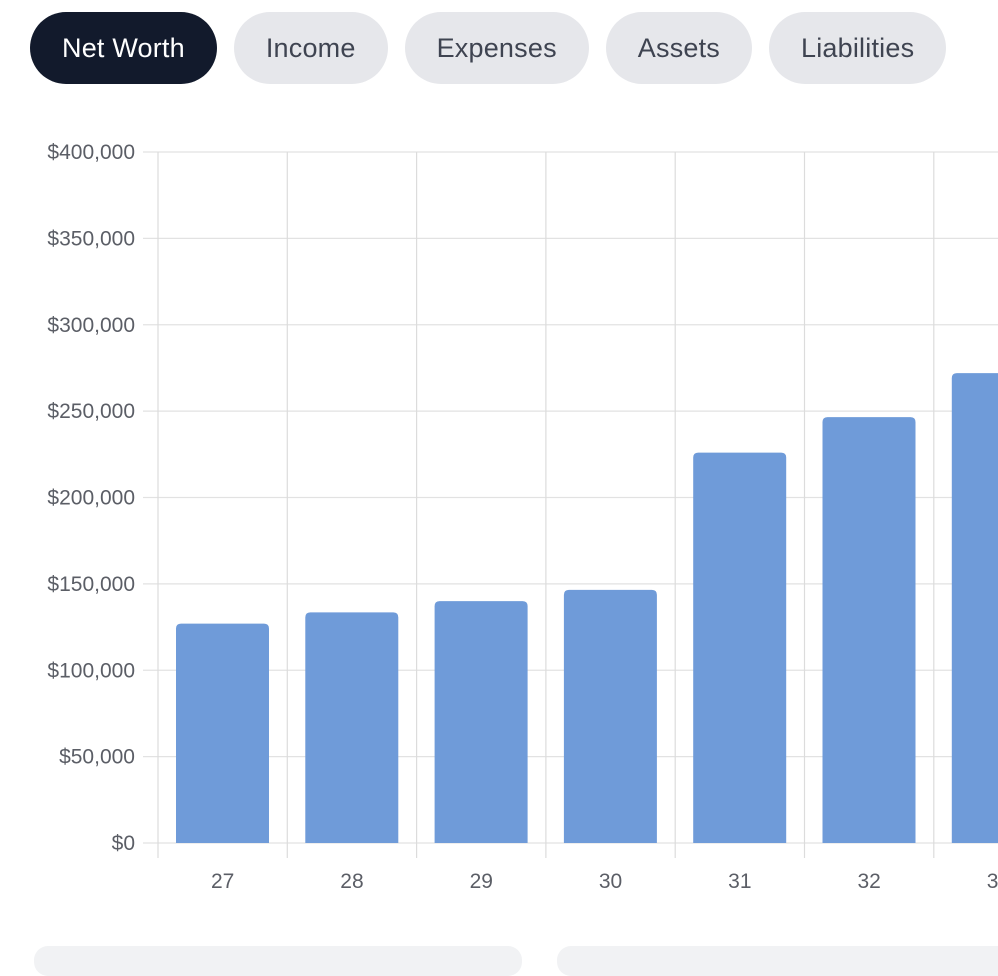  Describe the element at coordinates (351, 881) in the screenshot. I see `x-tick-label: 28` at that location.